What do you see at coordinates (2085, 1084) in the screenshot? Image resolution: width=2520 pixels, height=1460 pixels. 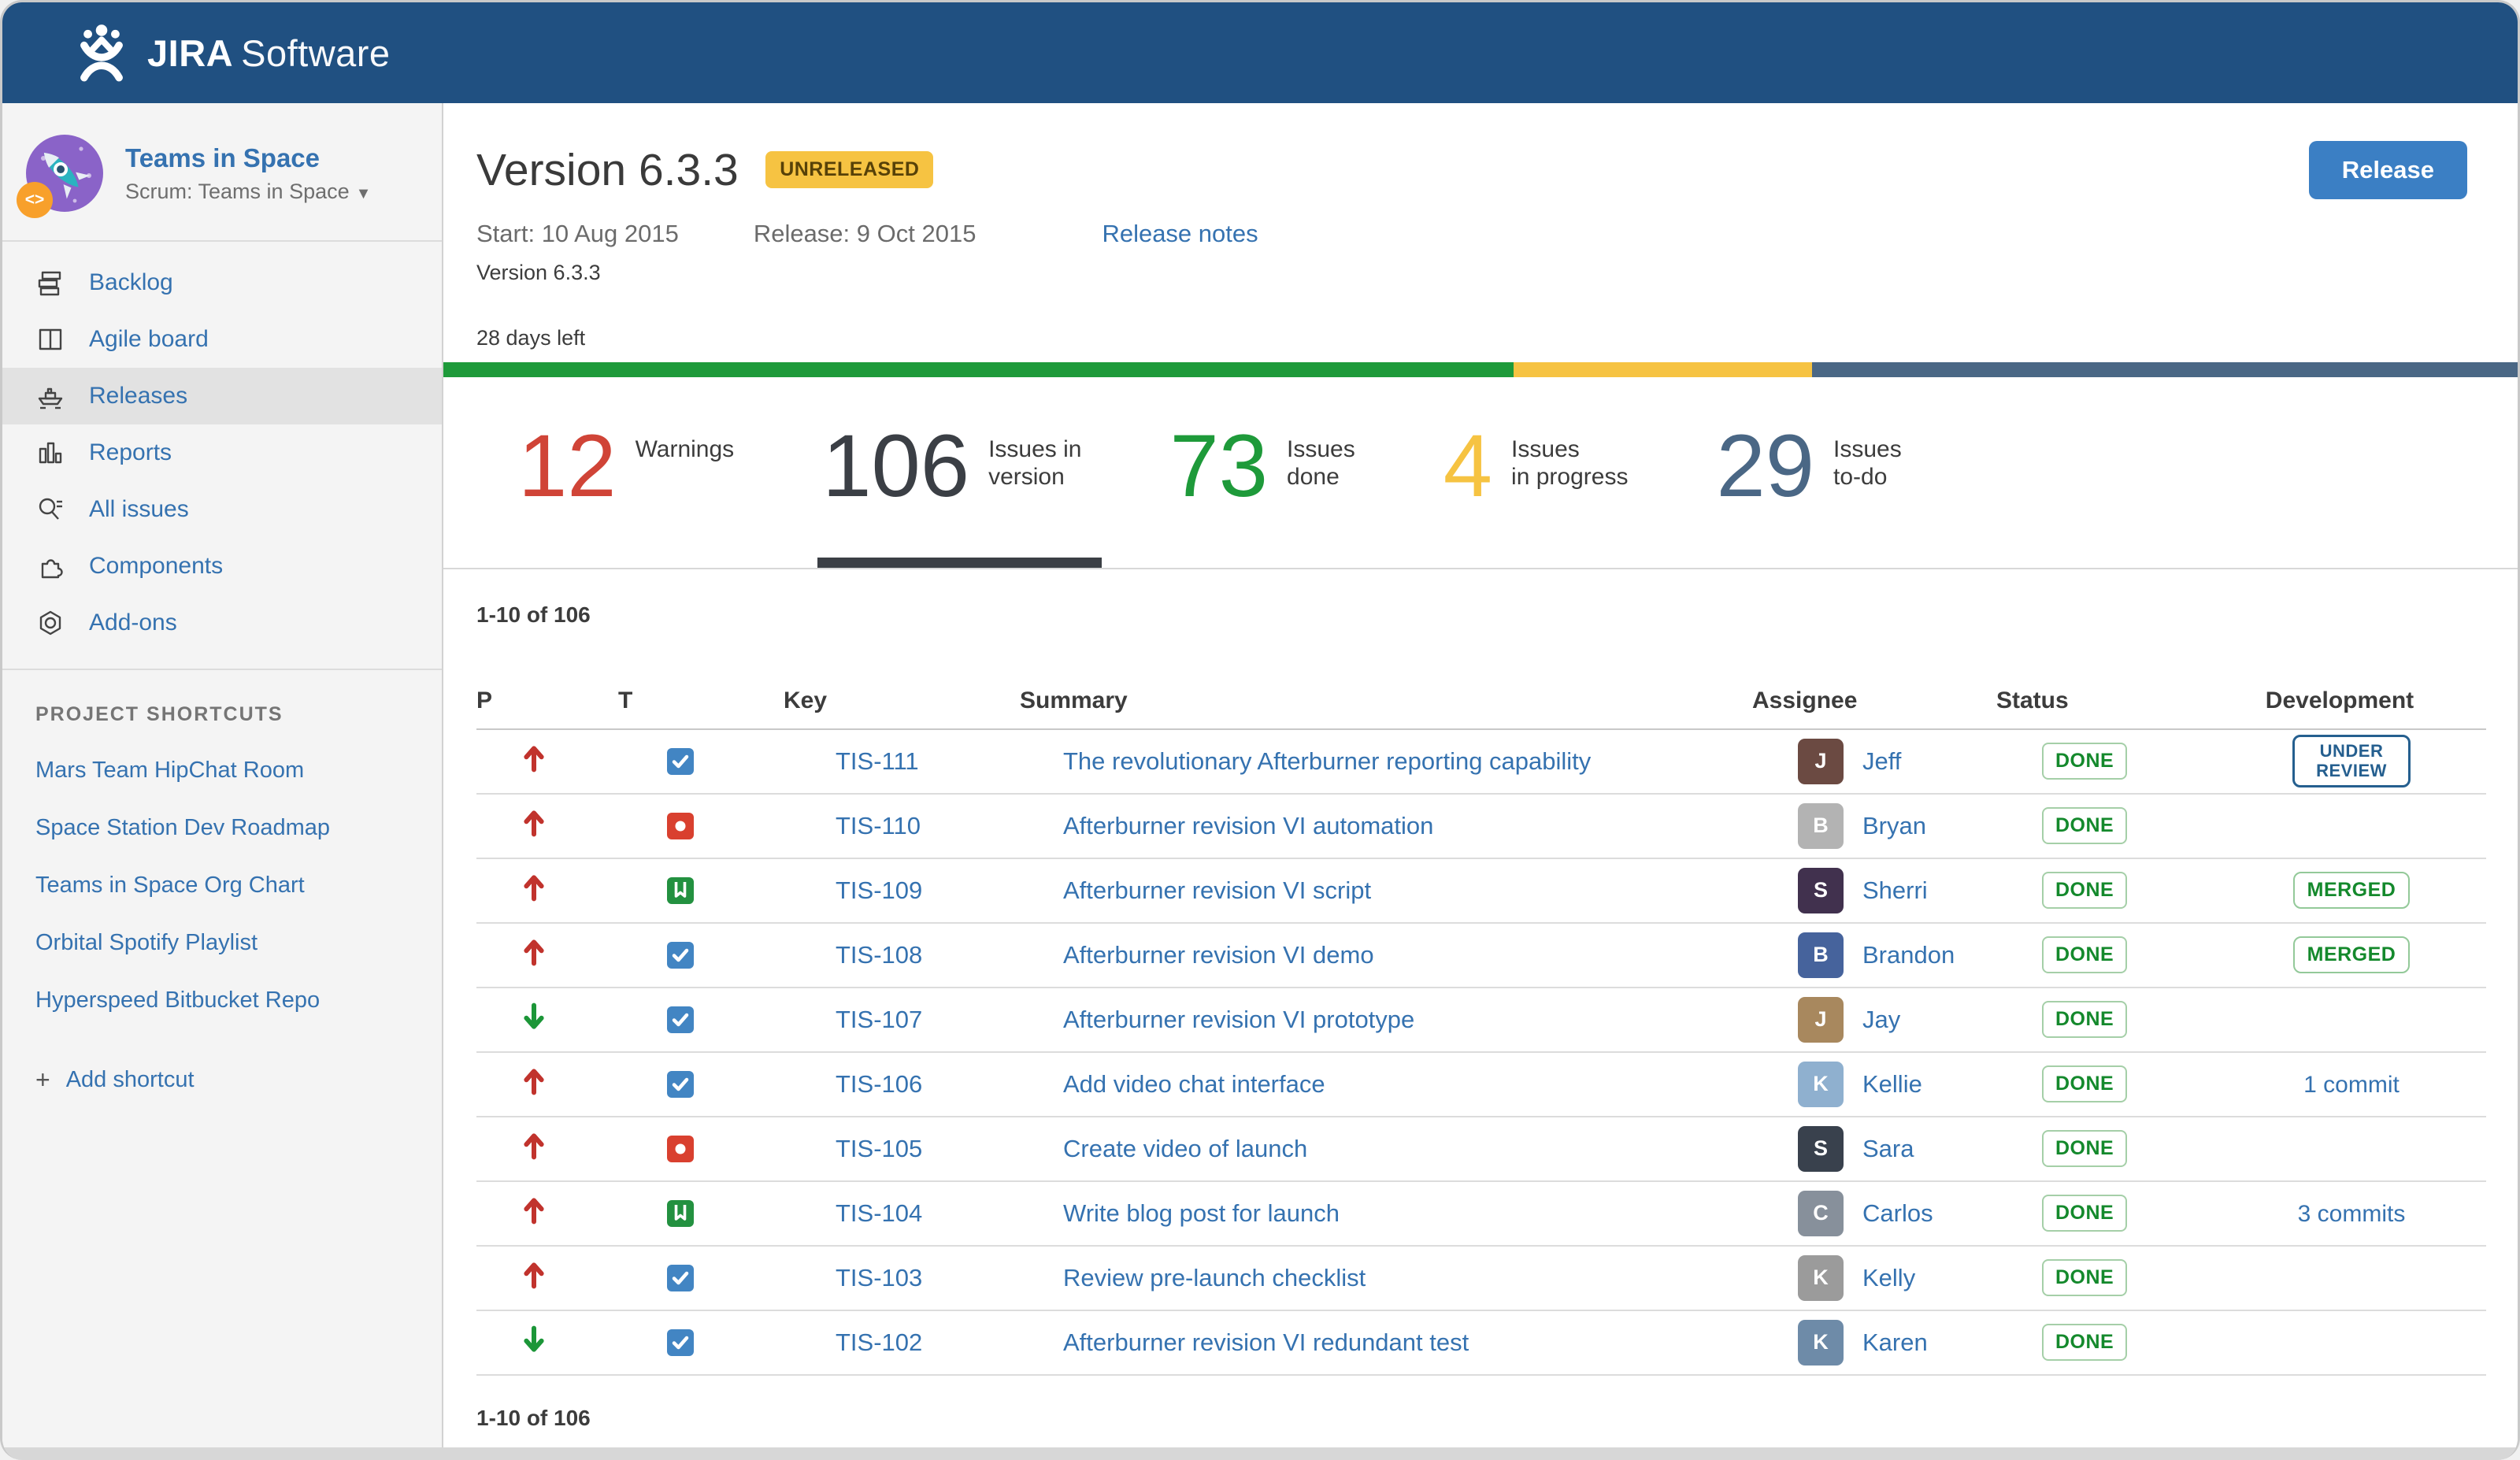 I see `status-done-badge: DONE` at bounding box center [2085, 1084].